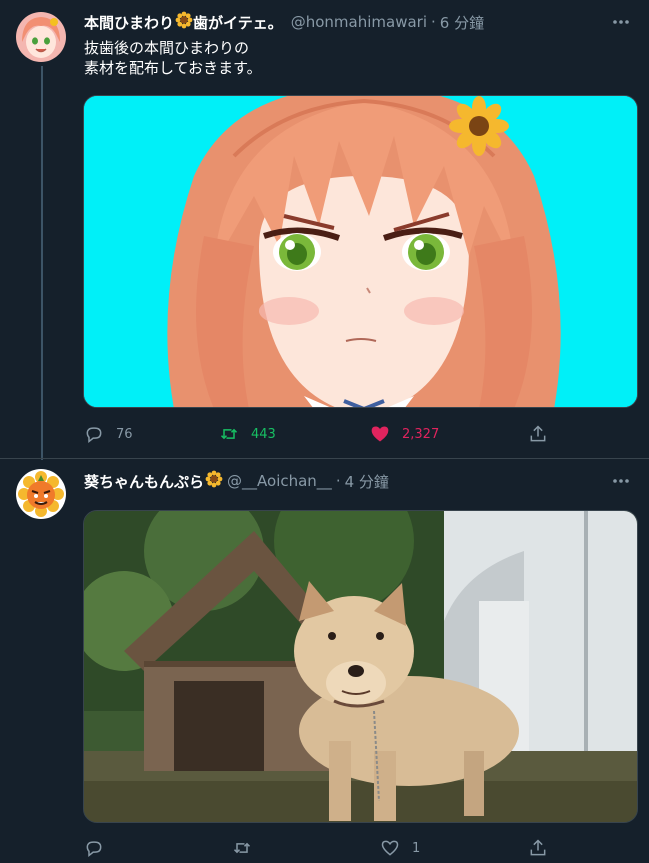  What do you see at coordinates (421, 434) in the screenshot?
I see `like-count: 2,327` at bounding box center [421, 434].